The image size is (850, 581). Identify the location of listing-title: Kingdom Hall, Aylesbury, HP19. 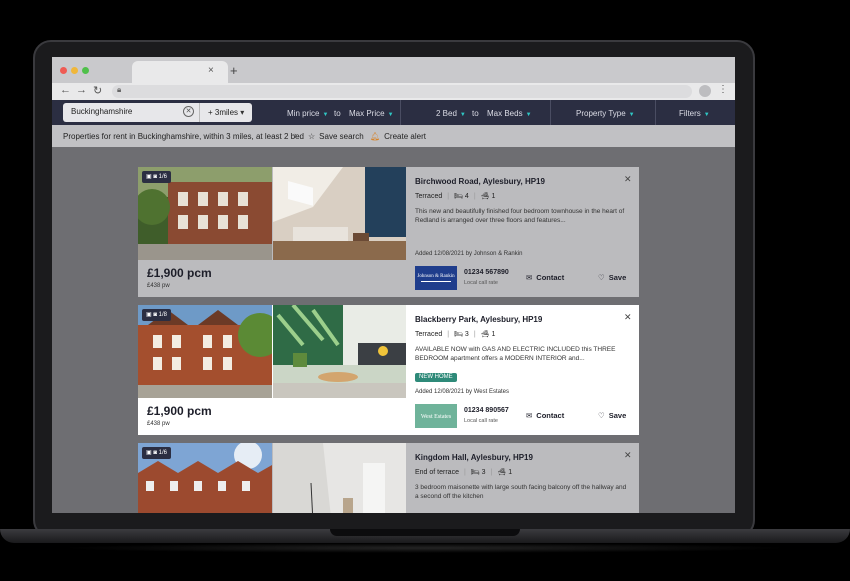
(474, 457).